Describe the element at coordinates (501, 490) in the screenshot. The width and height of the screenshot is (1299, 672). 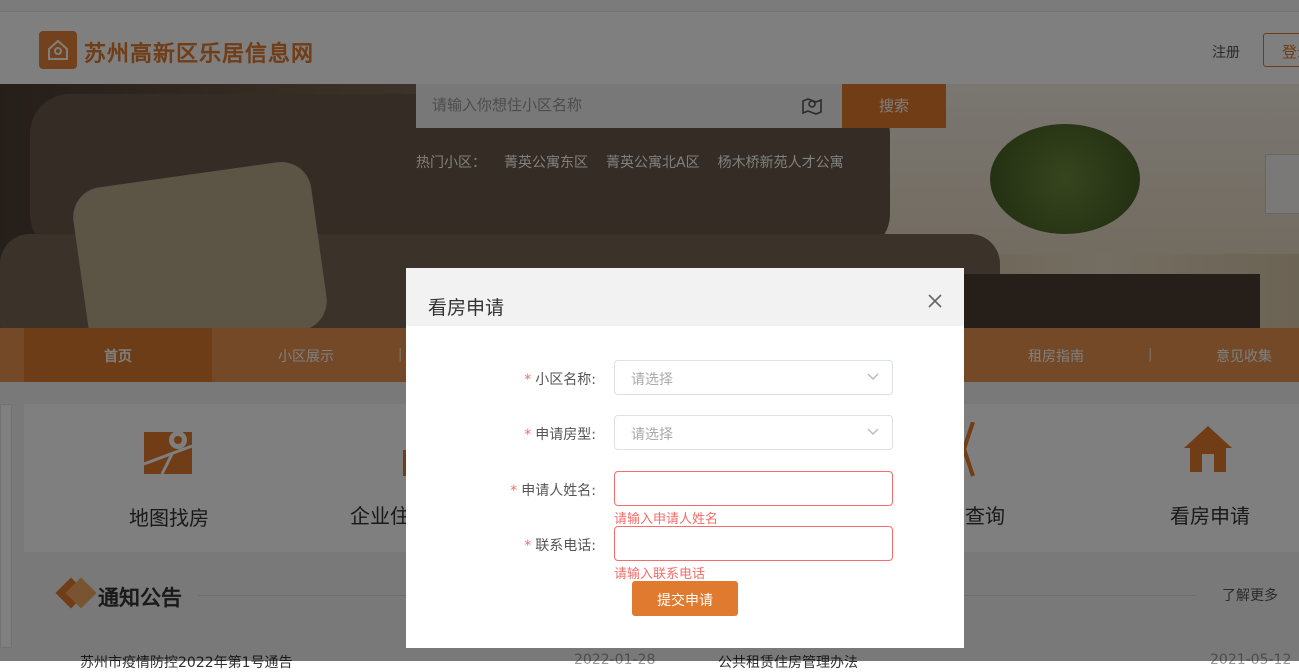
I see `applicant-name-label: * 申请人姓名:` at that location.